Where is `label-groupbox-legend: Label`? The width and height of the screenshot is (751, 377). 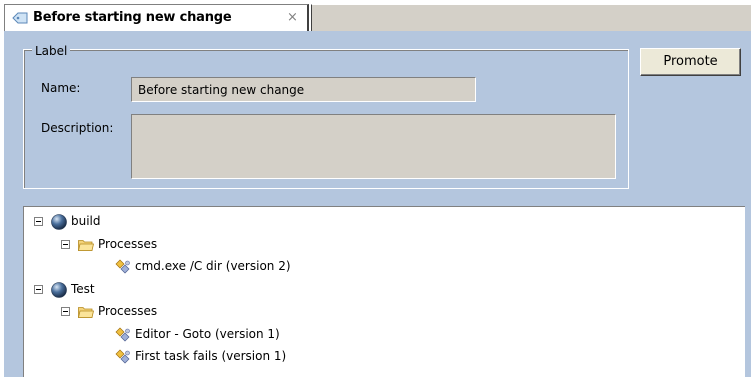
label-groupbox-legend: Label is located at coordinates (51, 51).